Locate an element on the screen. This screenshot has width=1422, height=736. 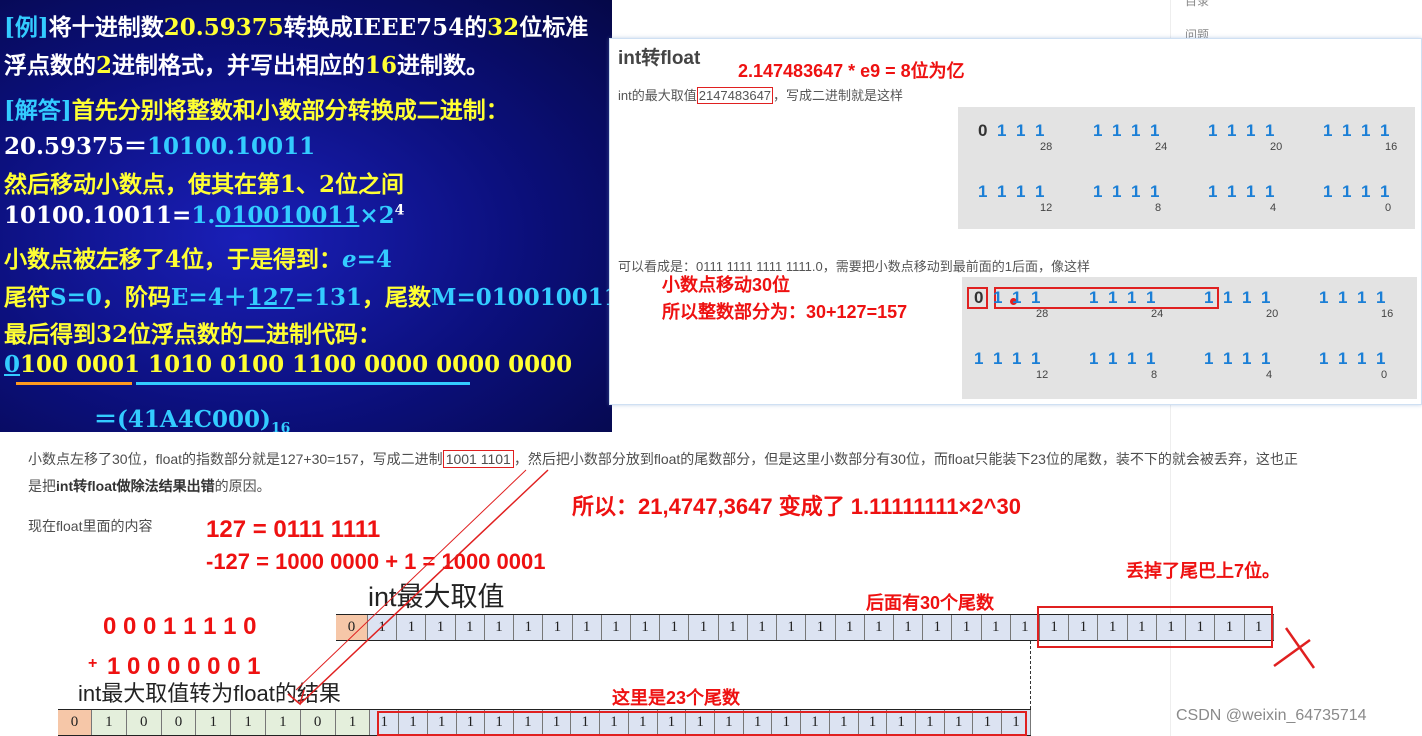
annotation-127: 127 = 0111 1111 is located at coordinates (293, 529).